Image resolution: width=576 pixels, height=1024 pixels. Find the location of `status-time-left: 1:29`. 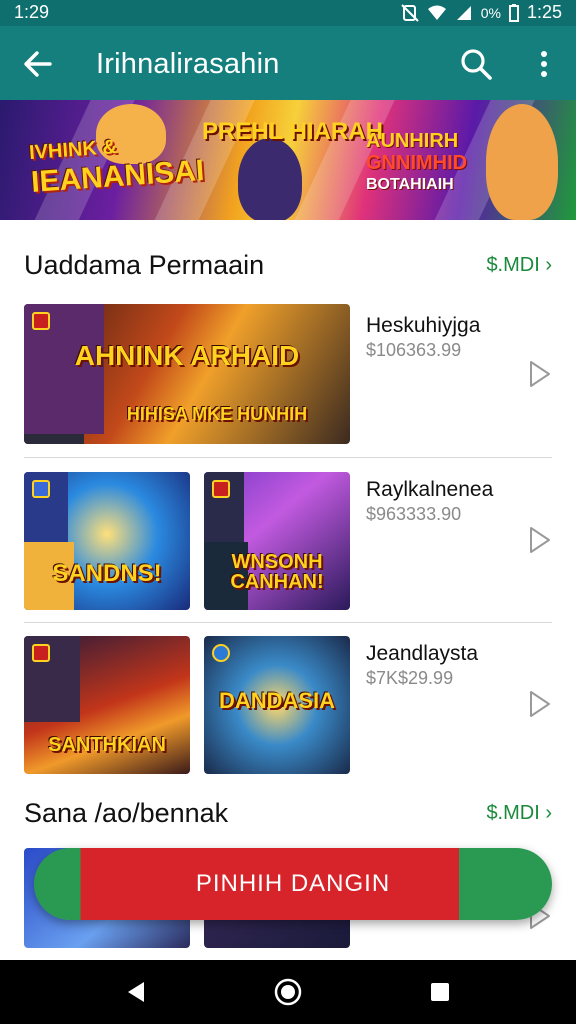

status-time-left: 1:29 is located at coordinates (32, 12).